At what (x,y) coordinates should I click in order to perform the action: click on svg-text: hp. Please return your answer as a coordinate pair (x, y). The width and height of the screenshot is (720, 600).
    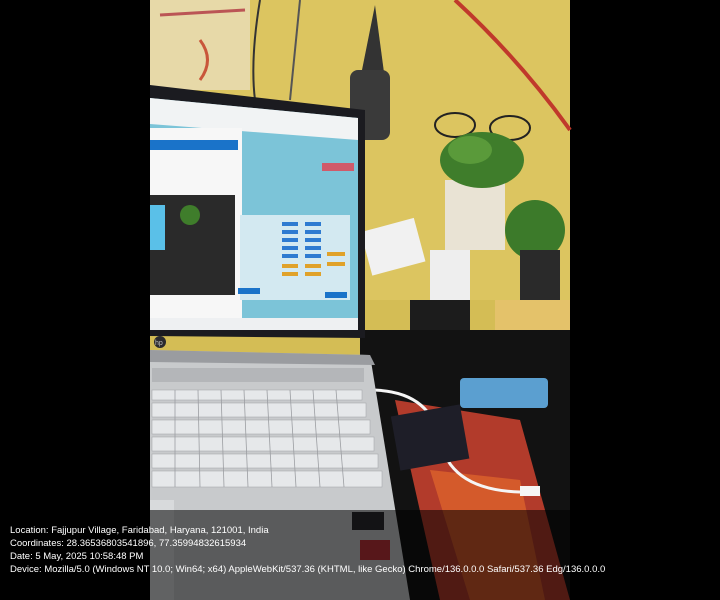
    Looking at the image, I should click on (159, 343).